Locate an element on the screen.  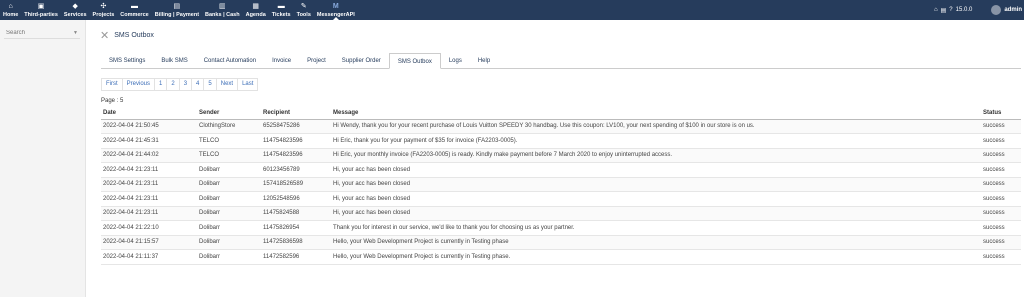
topnav-label: Agenda is located at coordinates (255, 15).